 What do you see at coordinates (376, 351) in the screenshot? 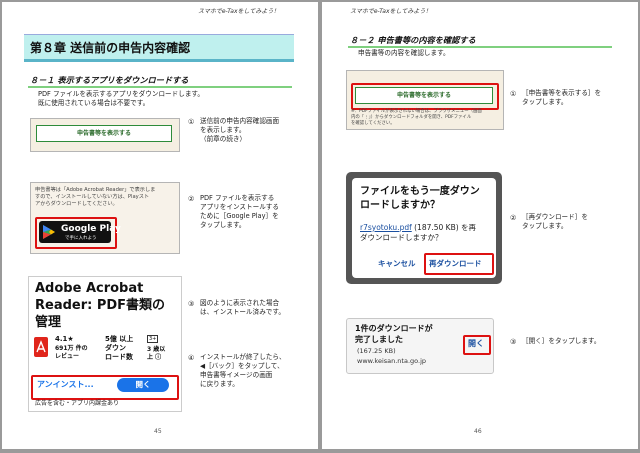
I see `file-size: (167.25 KB)` at bounding box center [376, 351].